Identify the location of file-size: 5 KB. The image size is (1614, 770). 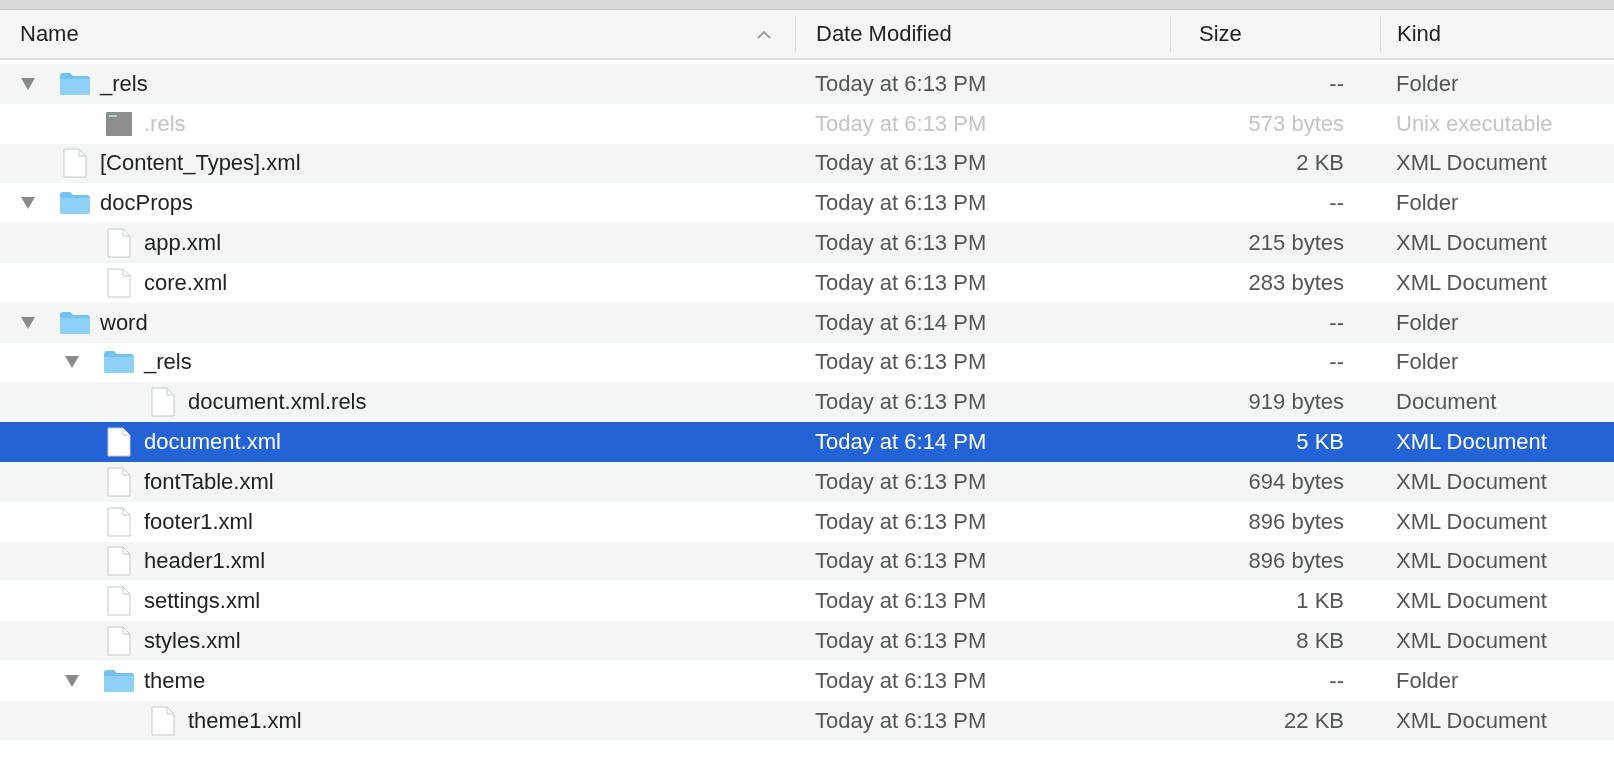
(1320, 442).